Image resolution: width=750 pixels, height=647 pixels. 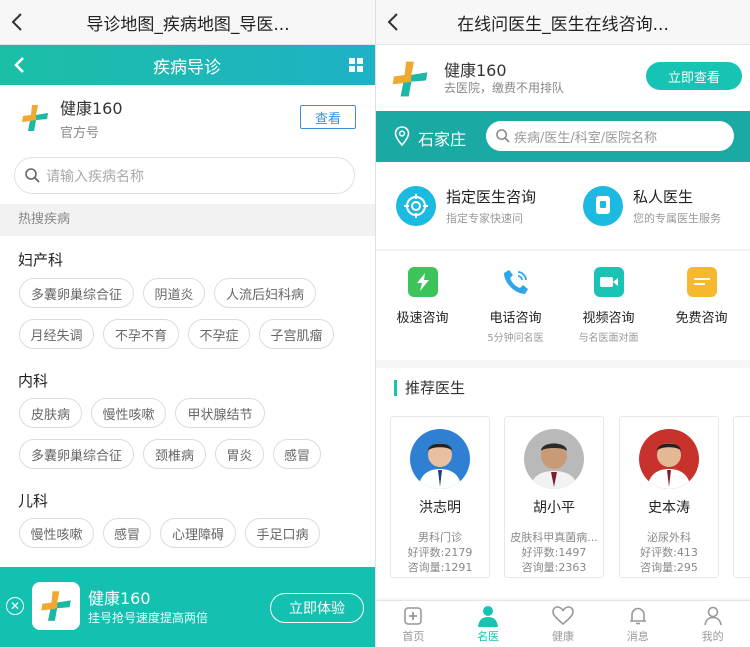 I want to click on section-title: 推荐医生, so click(x=429, y=388).